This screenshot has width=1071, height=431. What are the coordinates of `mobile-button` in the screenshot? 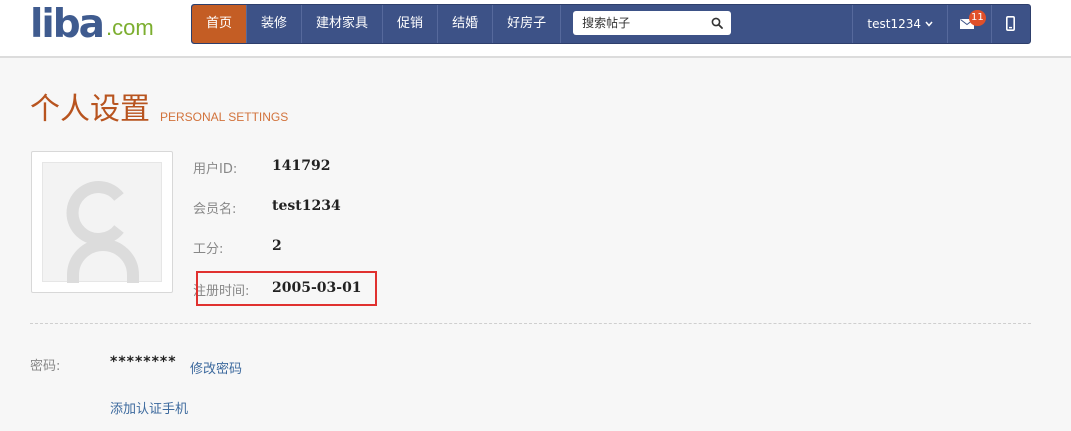 It's located at (1011, 24).